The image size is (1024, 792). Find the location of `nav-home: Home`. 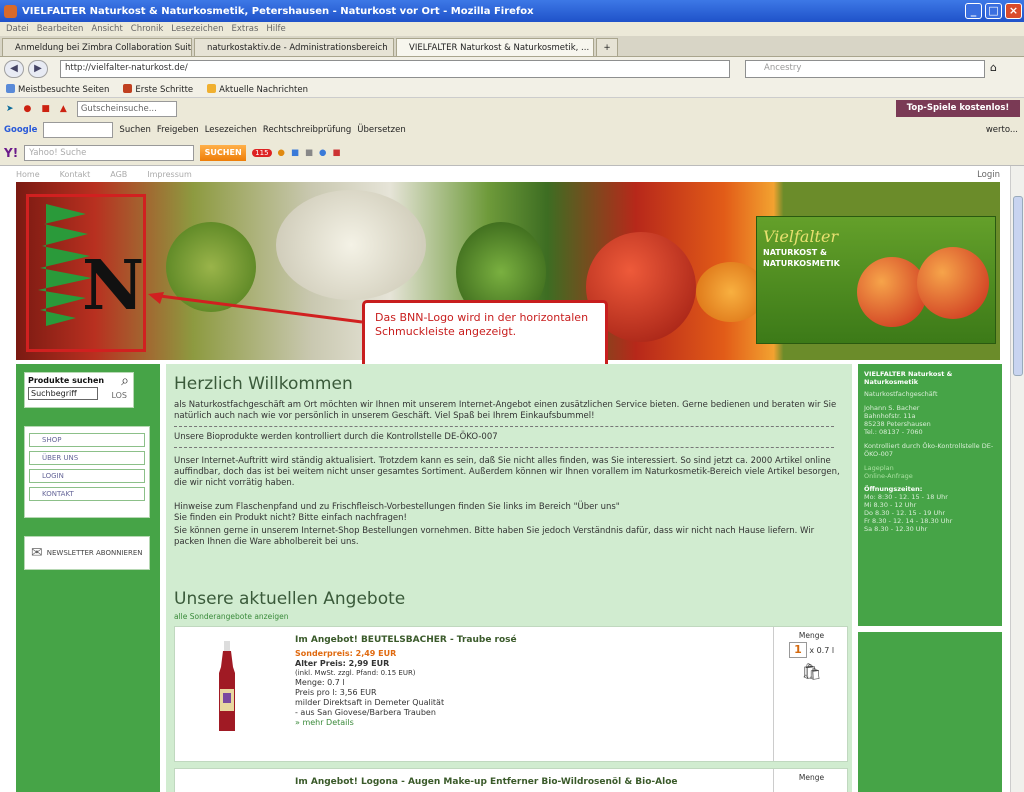

nav-home: Home is located at coordinates (28, 174).